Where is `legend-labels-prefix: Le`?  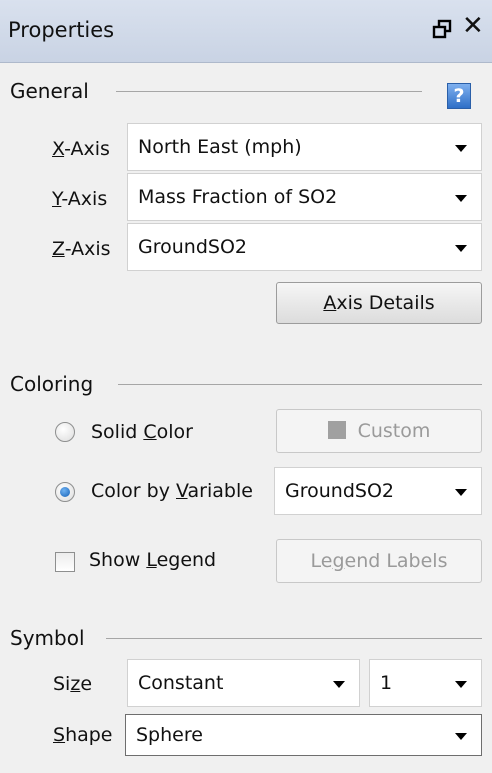
legend-labels-prefix: Le is located at coordinates (321, 561).